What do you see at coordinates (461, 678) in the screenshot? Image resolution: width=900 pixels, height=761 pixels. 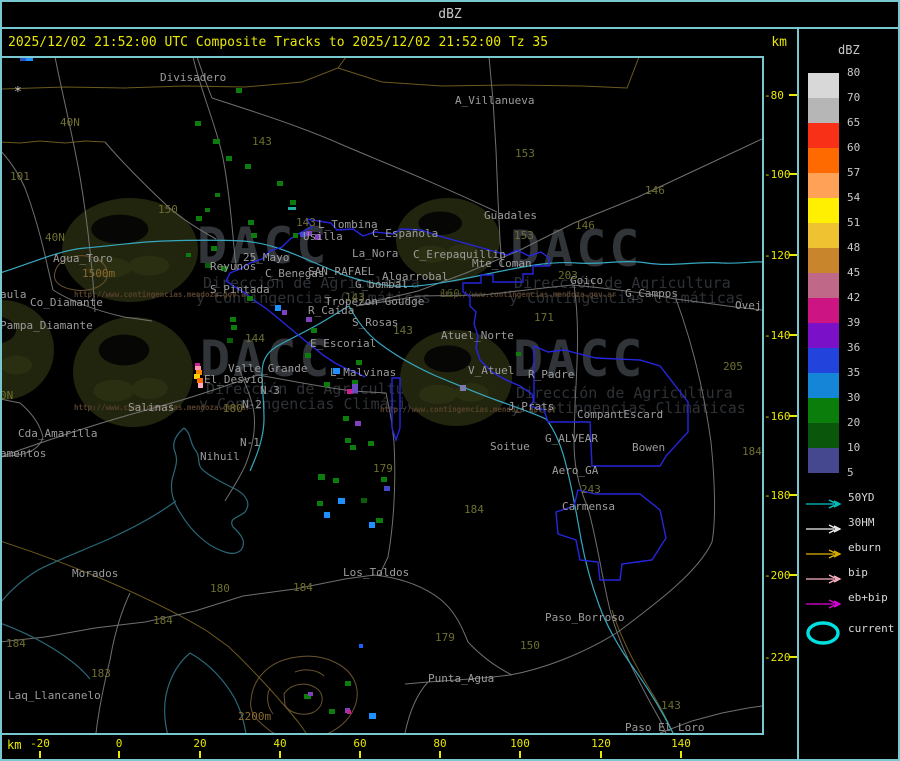 I see `place-label: Punta_Agua` at bounding box center [461, 678].